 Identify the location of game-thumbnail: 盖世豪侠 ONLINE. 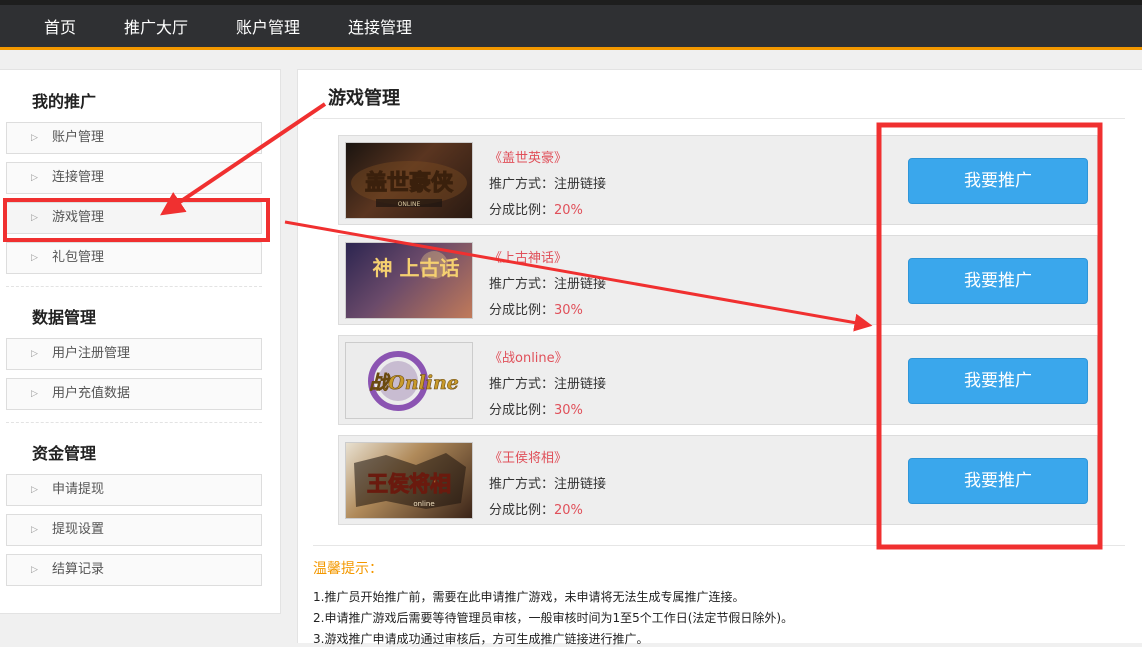
(409, 180).